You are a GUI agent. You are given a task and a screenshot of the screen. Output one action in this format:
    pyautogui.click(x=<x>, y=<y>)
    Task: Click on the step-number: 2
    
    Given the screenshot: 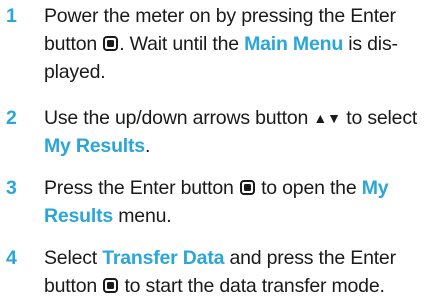 What is the action you would take?
    pyautogui.click(x=11, y=118)
    